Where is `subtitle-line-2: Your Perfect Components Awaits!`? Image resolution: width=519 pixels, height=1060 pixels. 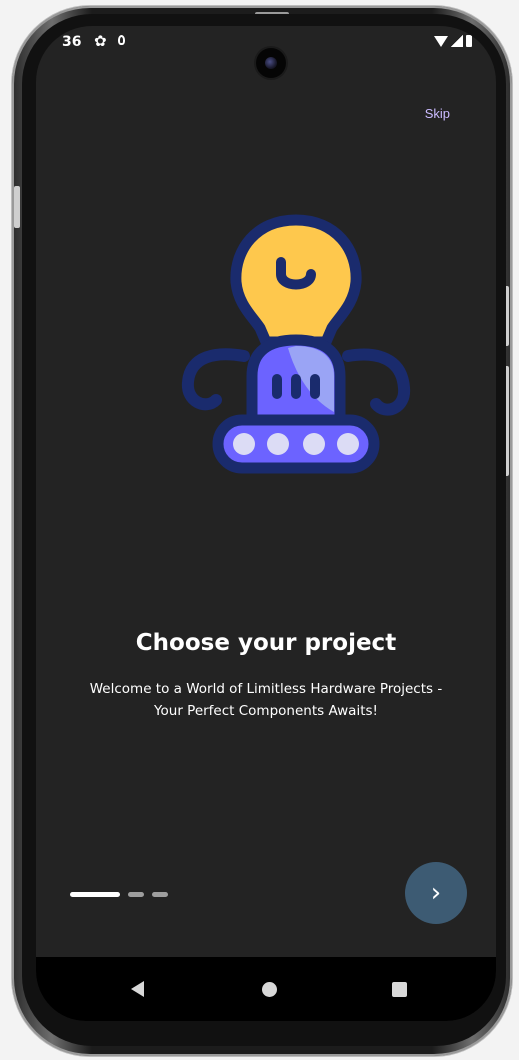 subtitle-line-2: Your Perfect Components Awaits! is located at coordinates (266, 711).